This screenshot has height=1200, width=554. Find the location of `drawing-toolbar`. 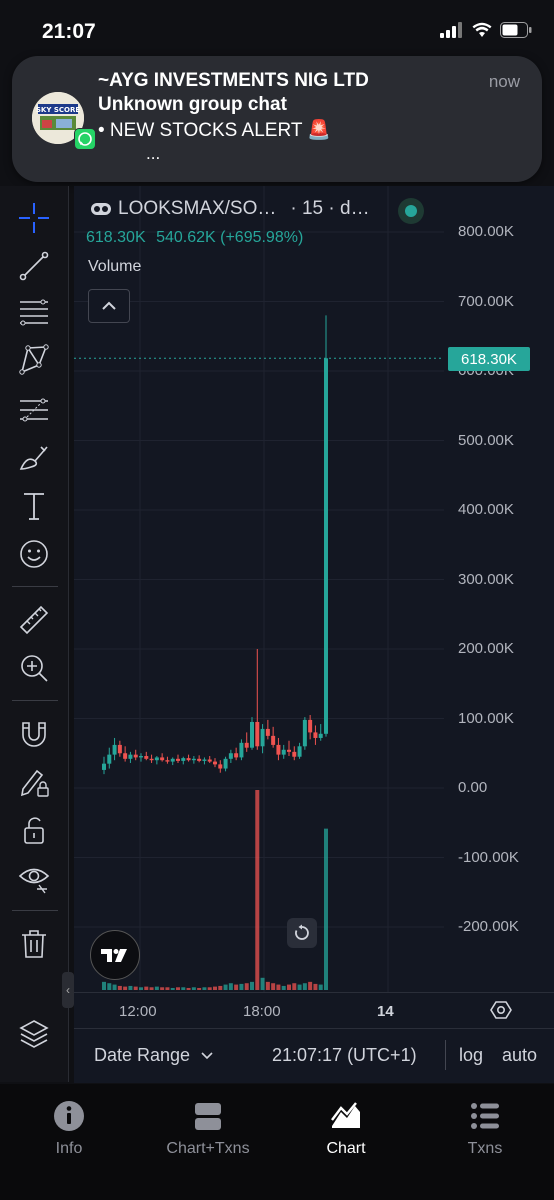

drawing-toolbar is located at coordinates (34, 634).